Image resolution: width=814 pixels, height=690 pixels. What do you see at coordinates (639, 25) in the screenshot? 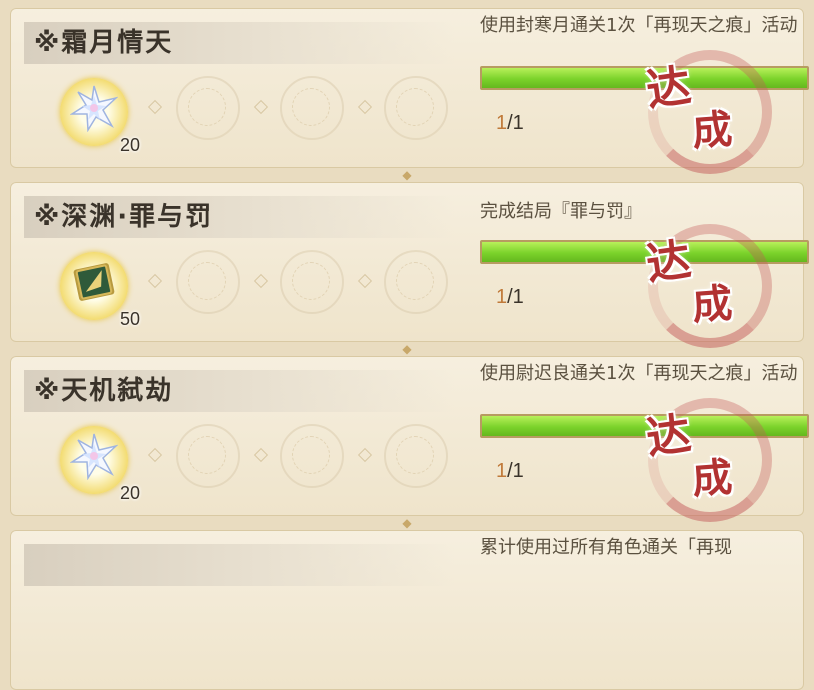
I see `achievement-description: 使用封寒月通关1次「再现天之痕」活动` at bounding box center [639, 25].